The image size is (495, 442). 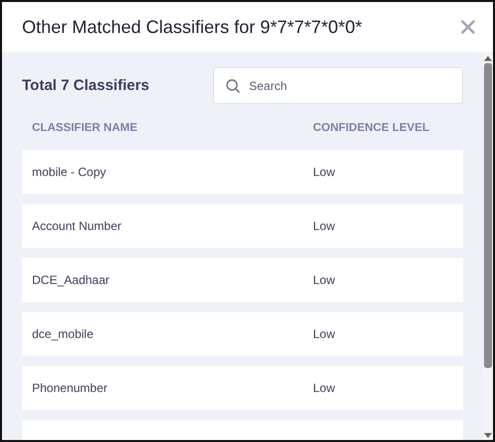 What do you see at coordinates (77, 226) in the screenshot?
I see `classifier-name: Account Number` at bounding box center [77, 226].